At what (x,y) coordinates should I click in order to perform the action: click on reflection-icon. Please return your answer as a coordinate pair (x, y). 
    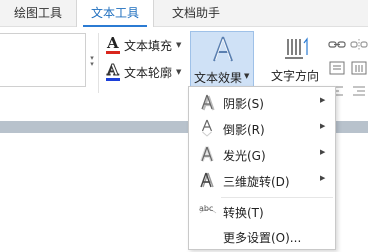
    Looking at the image, I should click on (207, 128).